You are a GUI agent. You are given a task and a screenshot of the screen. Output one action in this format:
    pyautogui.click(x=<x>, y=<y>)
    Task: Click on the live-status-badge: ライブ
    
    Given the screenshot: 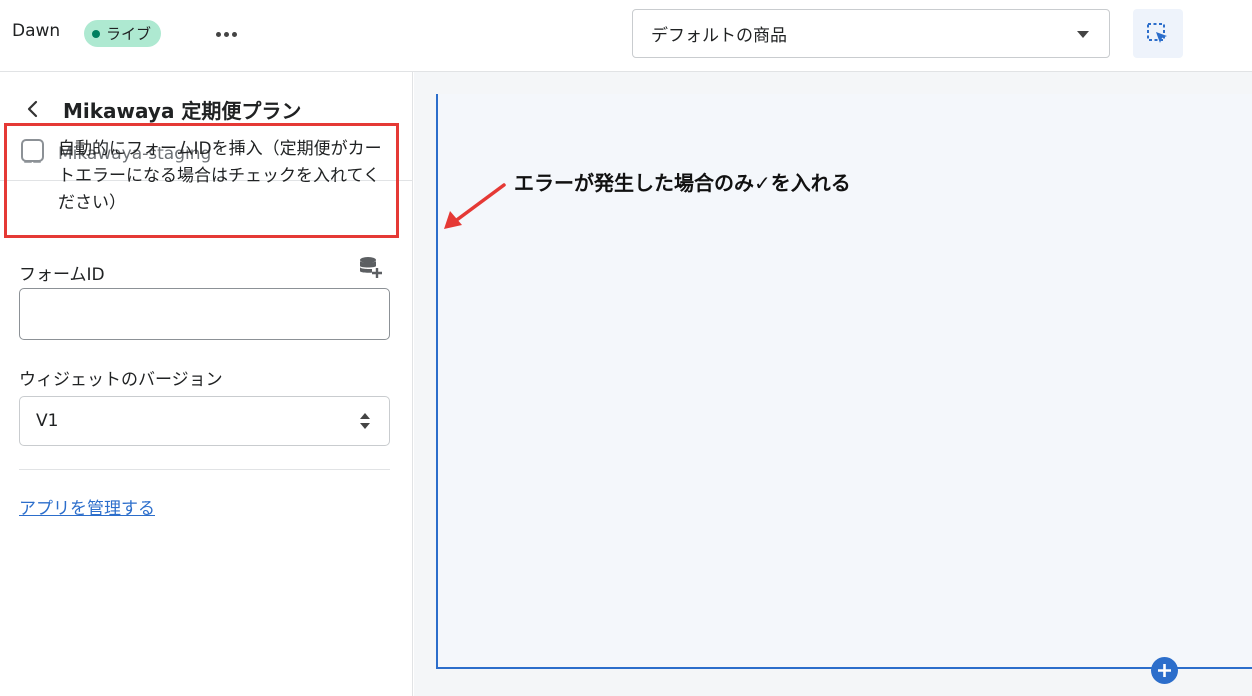 What is the action you would take?
    pyautogui.click(x=123, y=33)
    